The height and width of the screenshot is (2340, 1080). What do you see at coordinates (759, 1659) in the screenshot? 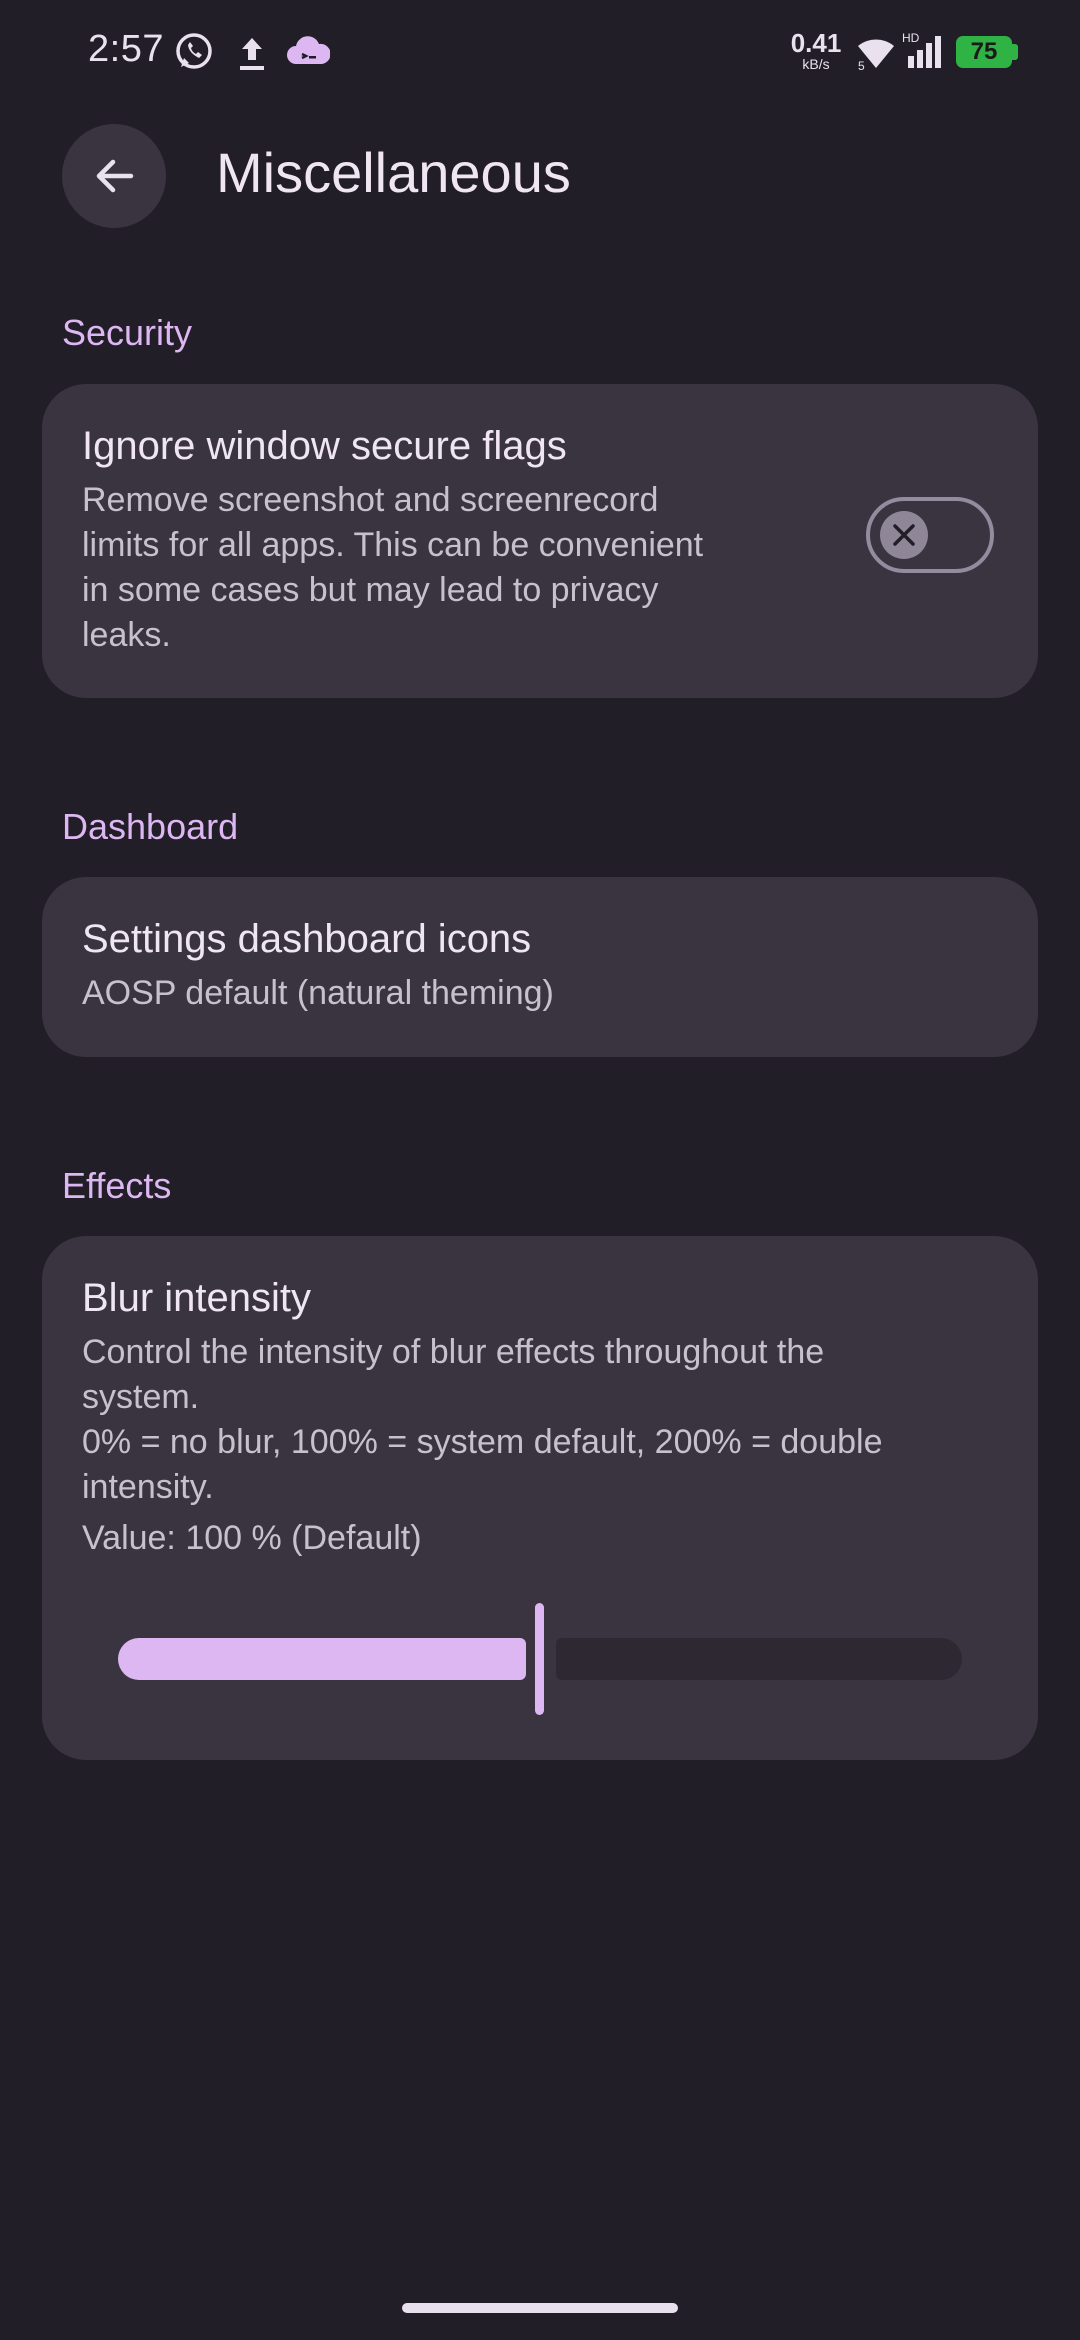
I see `slider-inactive-track` at bounding box center [759, 1659].